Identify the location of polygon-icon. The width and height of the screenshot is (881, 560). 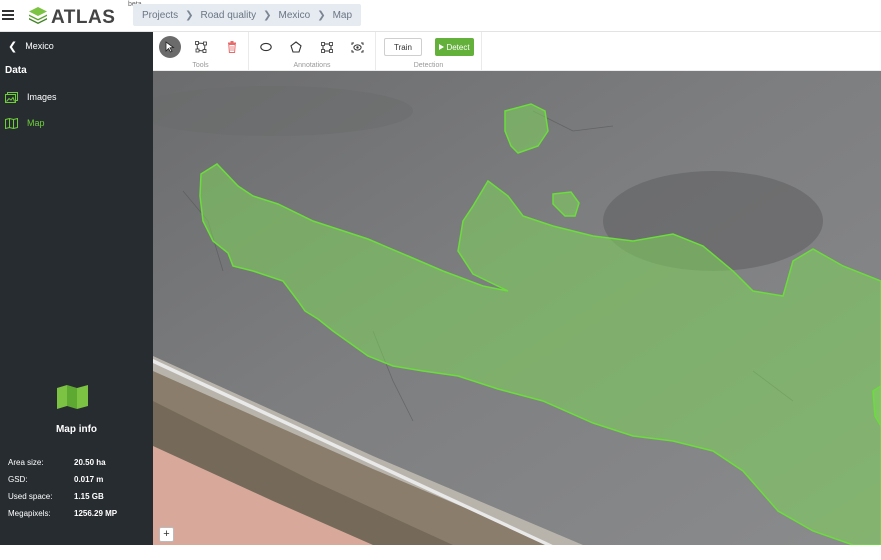
(296, 47).